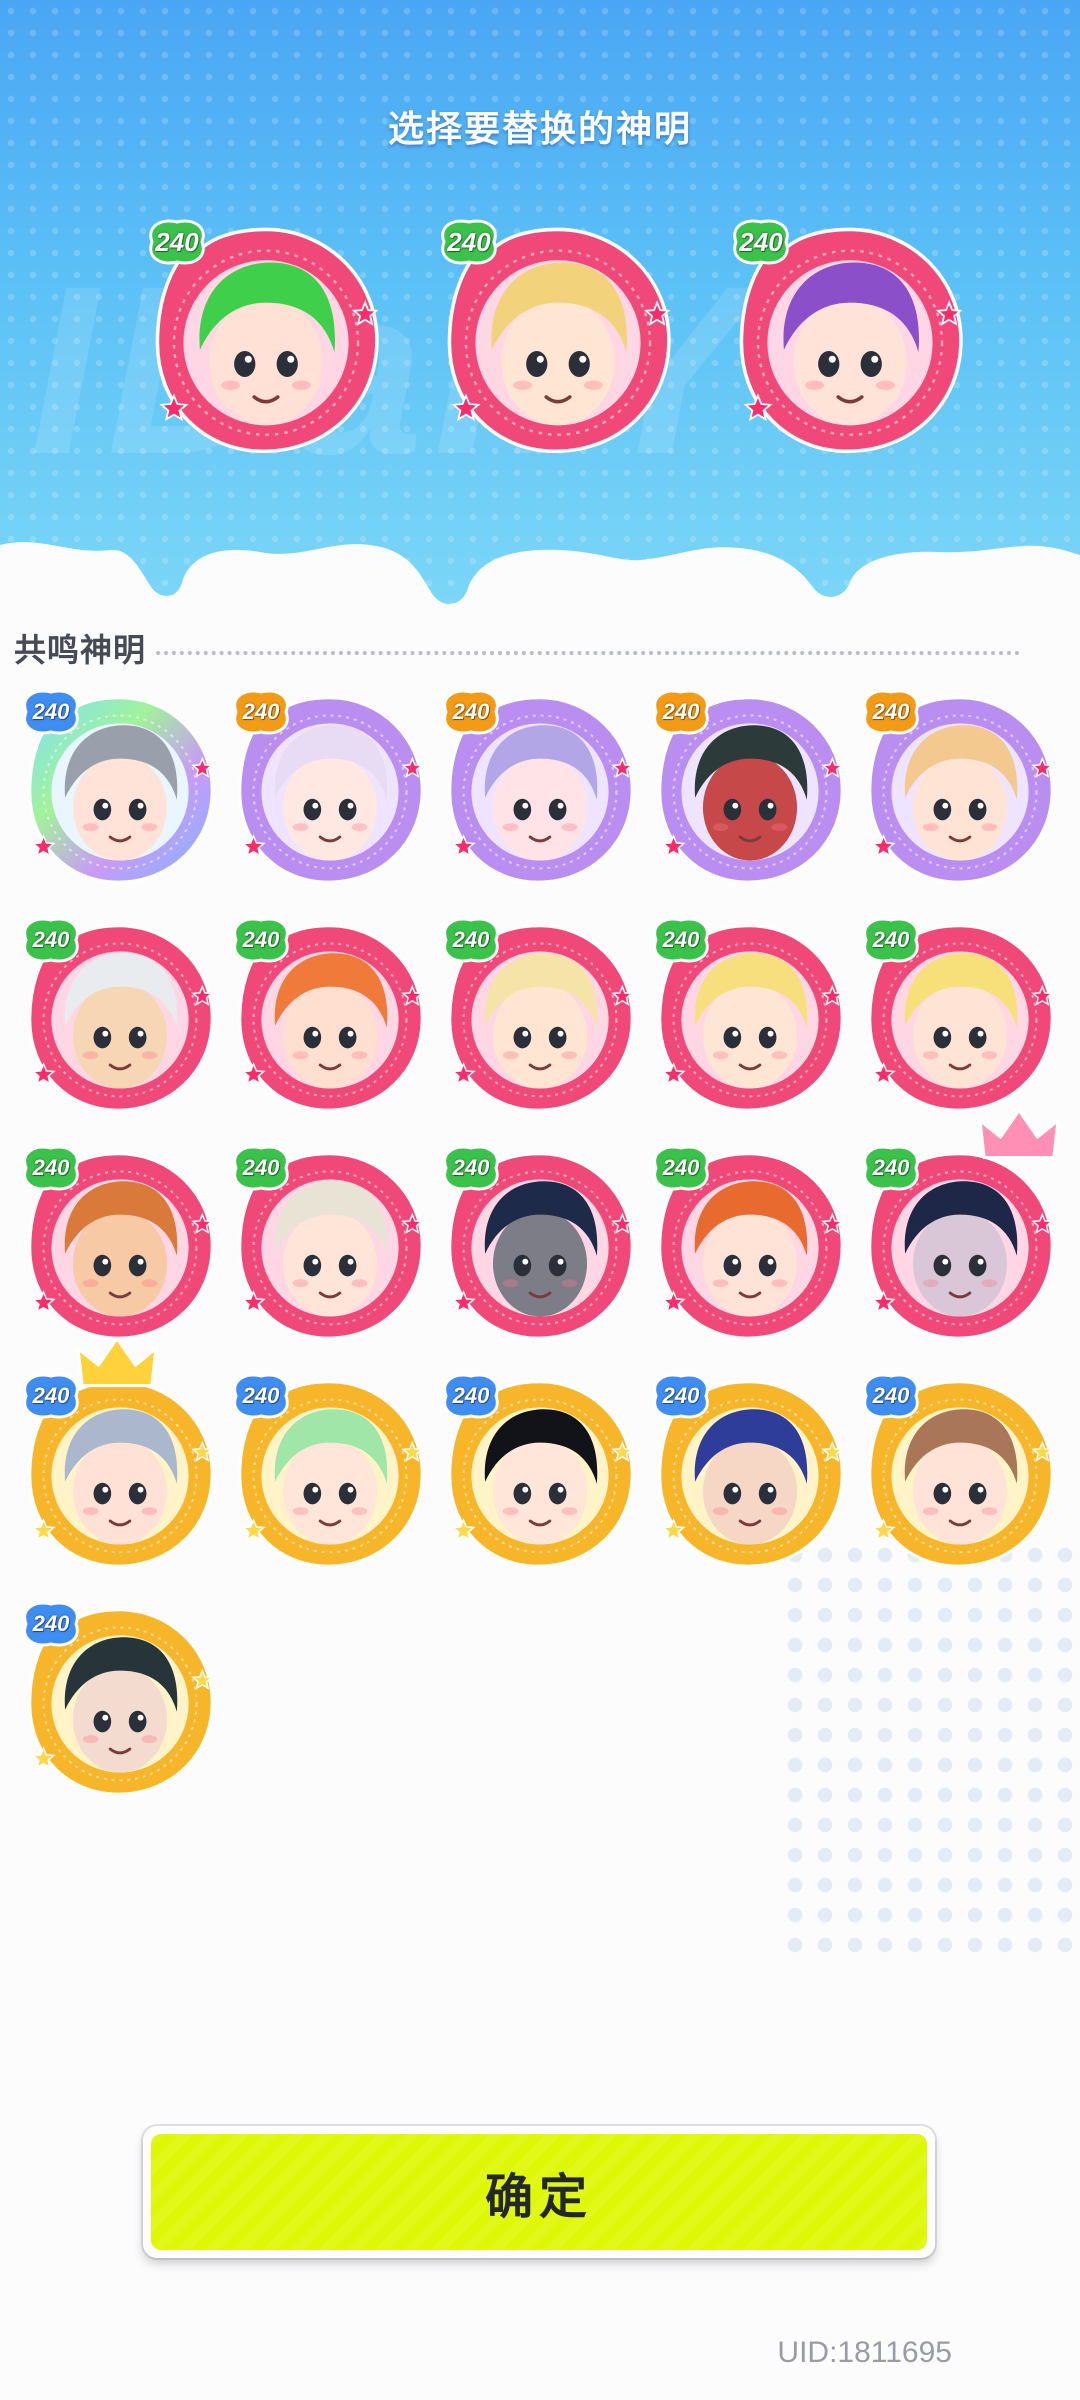 The image size is (1080, 2400). Describe the element at coordinates (80, 650) in the screenshot. I see `section-title: 共鸣神明` at that location.